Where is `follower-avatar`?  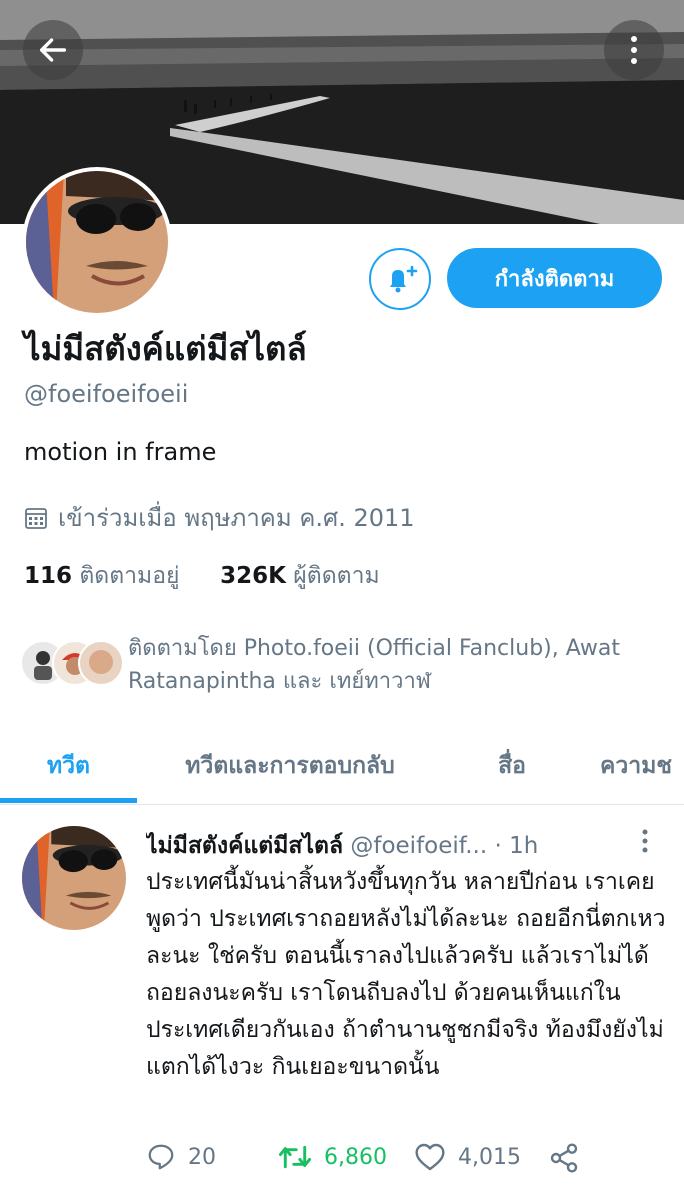 follower-avatar is located at coordinates (101, 663).